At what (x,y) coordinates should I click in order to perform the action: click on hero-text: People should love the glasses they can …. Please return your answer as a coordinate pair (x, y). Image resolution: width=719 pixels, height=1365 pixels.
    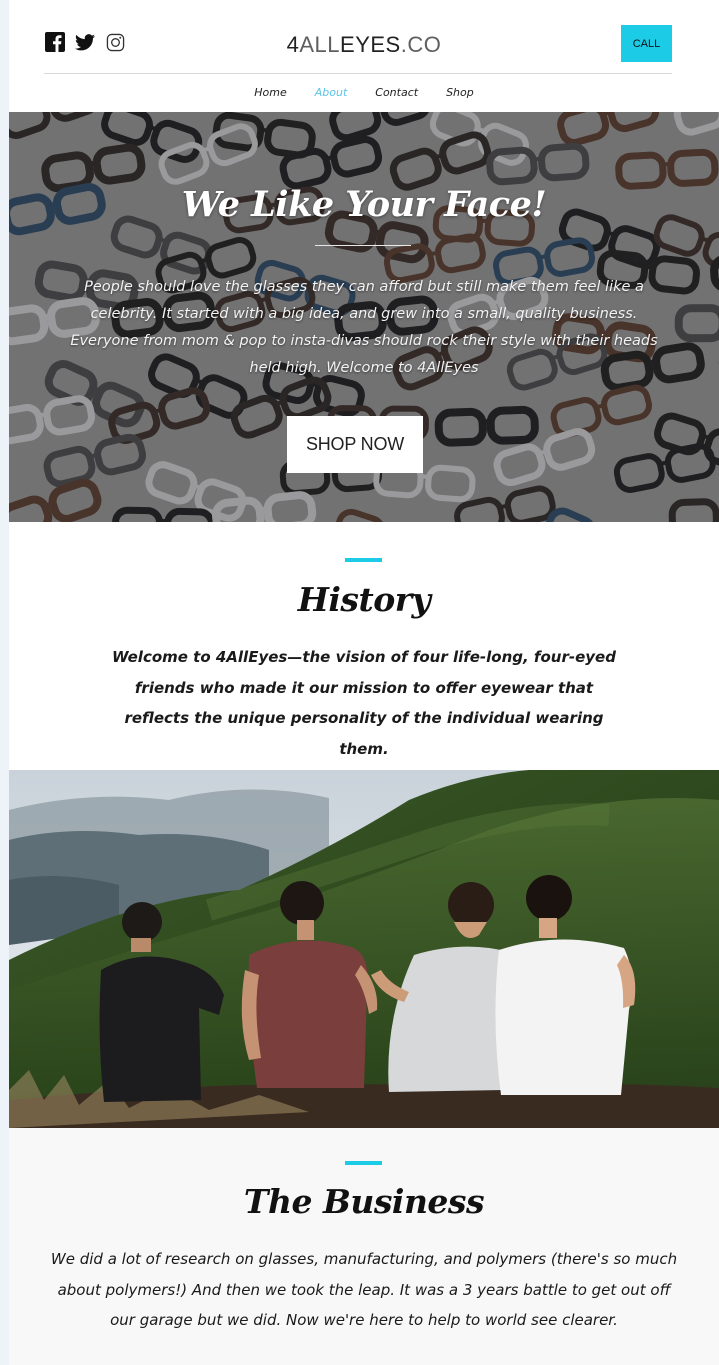
    Looking at the image, I should click on (364, 327).